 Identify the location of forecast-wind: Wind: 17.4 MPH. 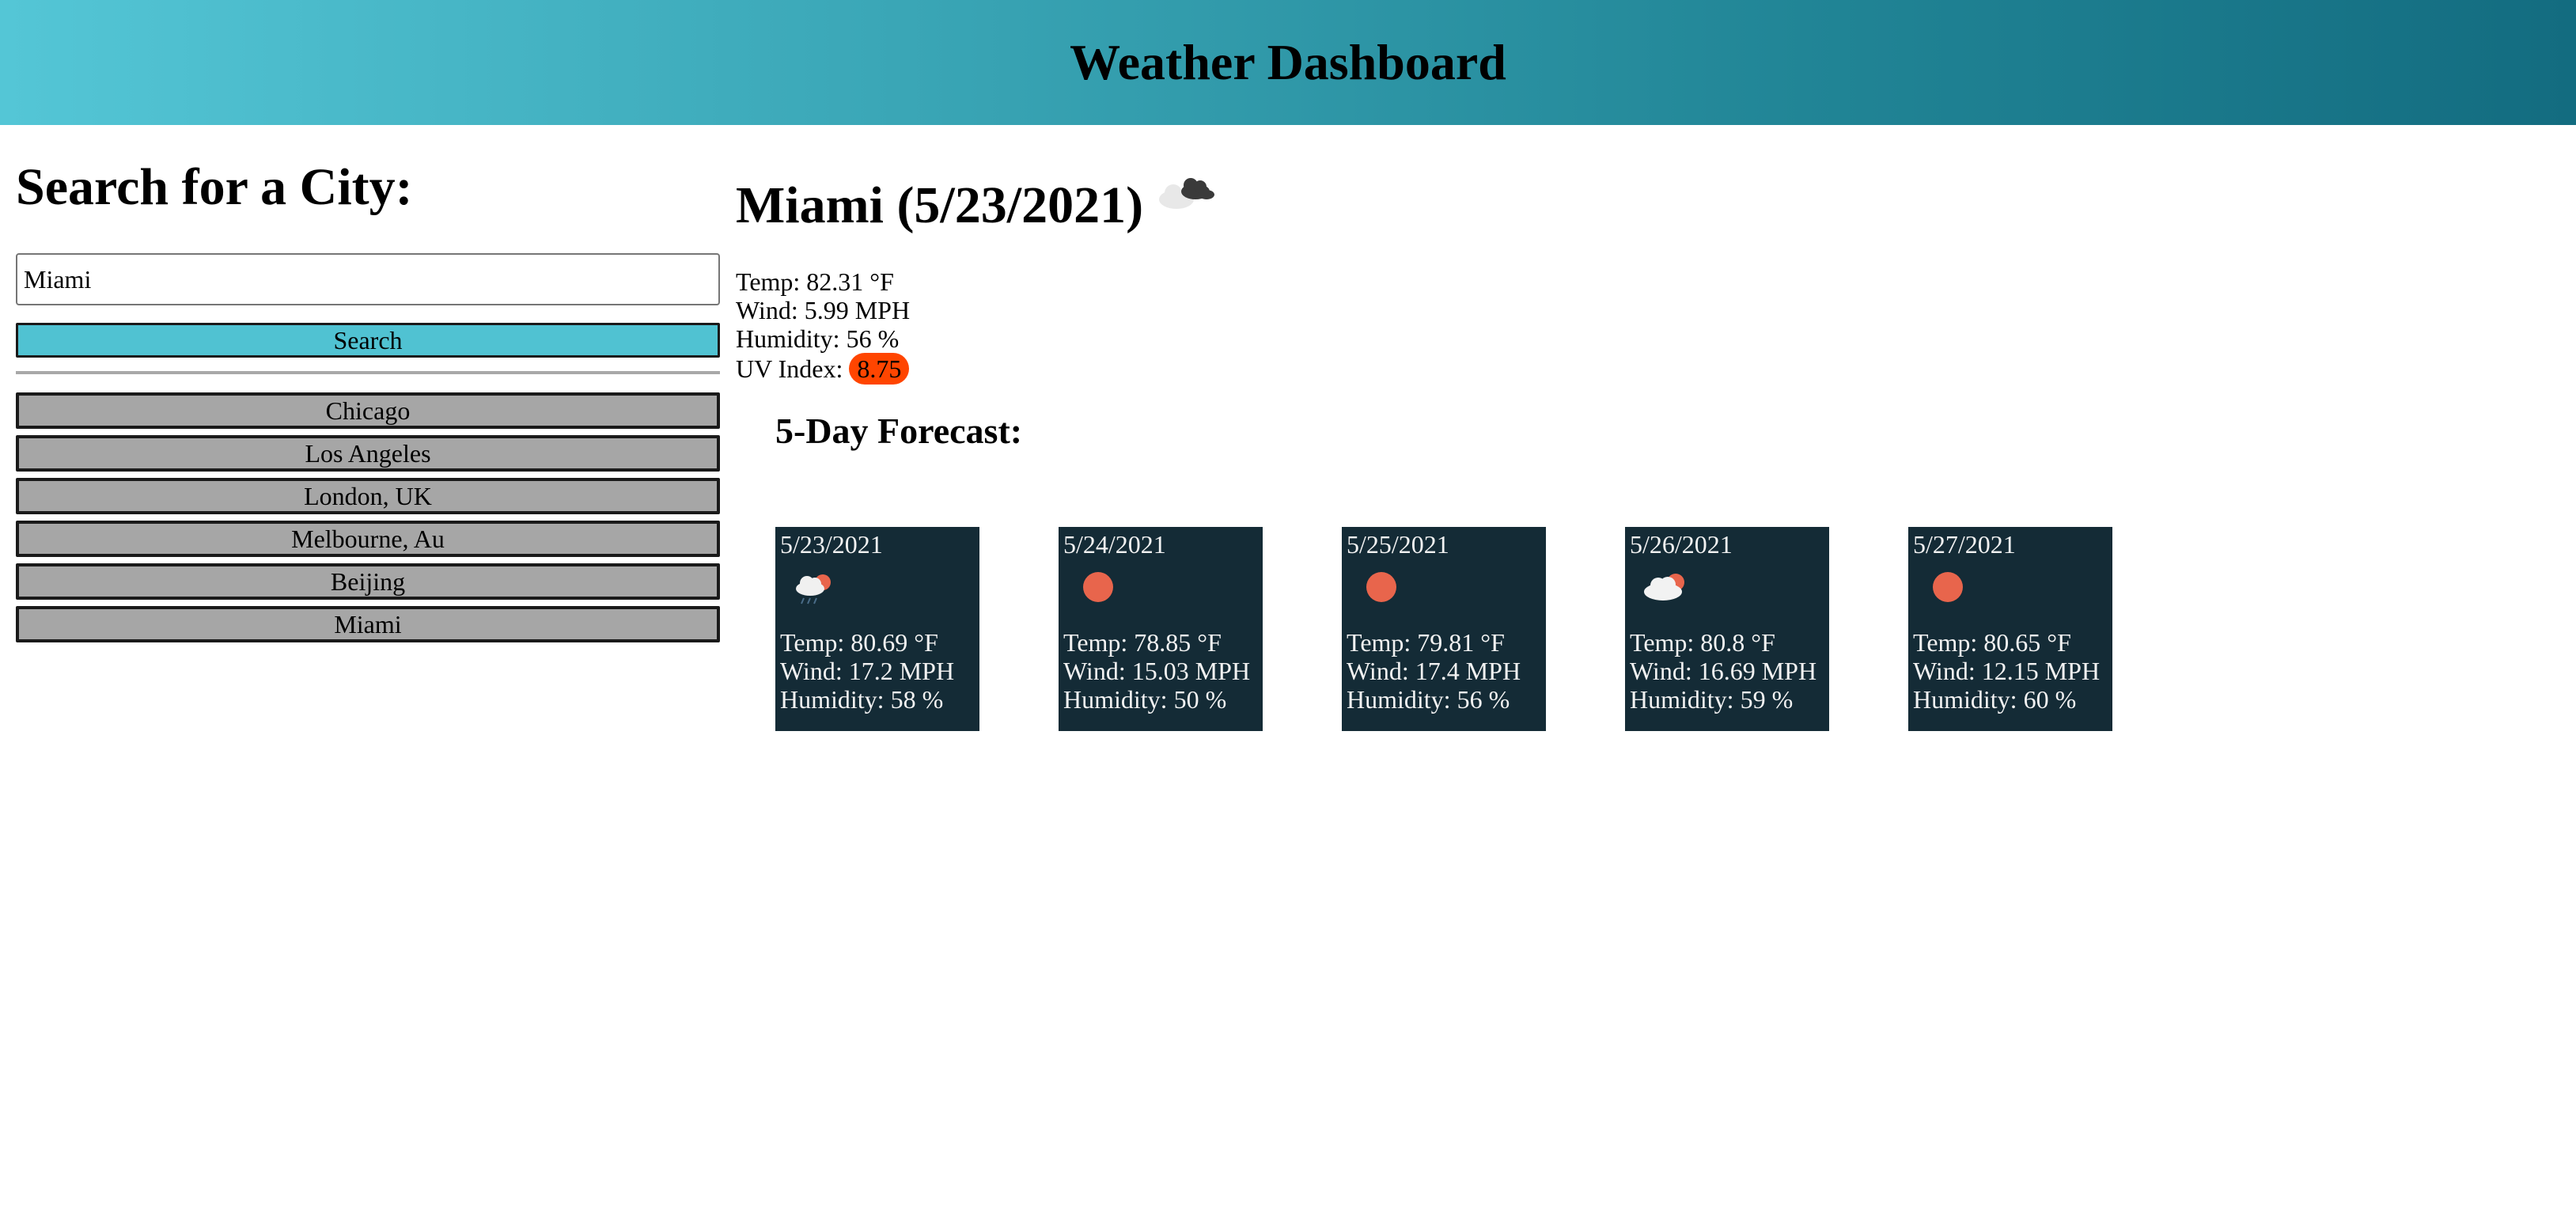
(1434, 671).